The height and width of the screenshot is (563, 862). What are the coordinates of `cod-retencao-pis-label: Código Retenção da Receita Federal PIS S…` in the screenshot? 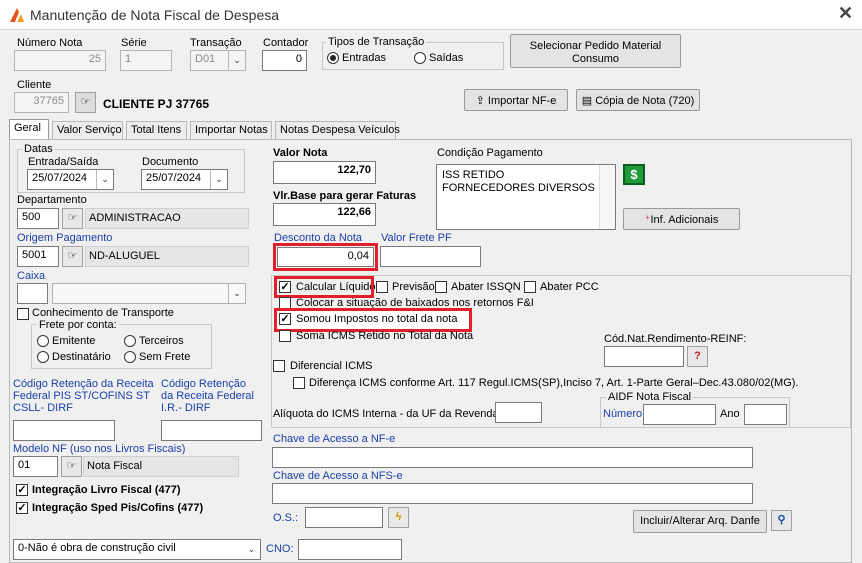 It's located at (83, 396).